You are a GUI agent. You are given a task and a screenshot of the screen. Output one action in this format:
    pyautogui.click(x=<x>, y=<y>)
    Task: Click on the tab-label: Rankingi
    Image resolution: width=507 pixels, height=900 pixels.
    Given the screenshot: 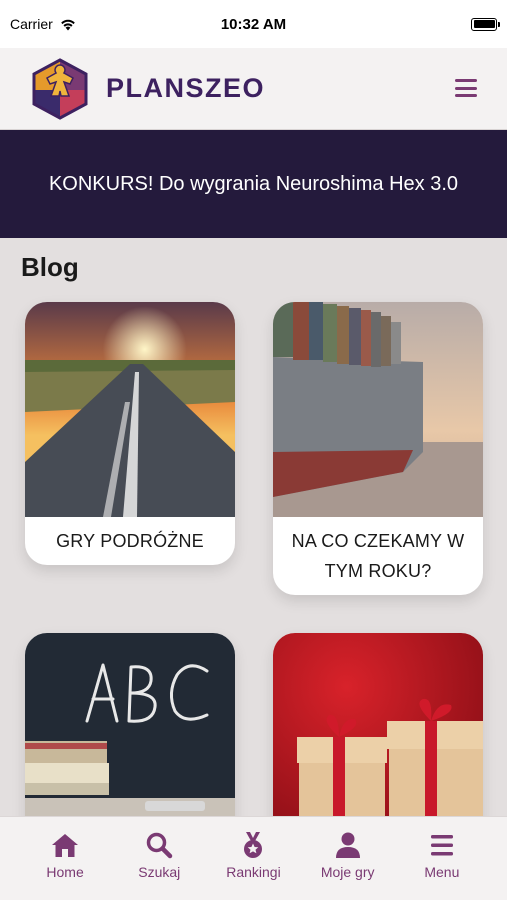 What is the action you would take?
    pyautogui.click(x=253, y=872)
    